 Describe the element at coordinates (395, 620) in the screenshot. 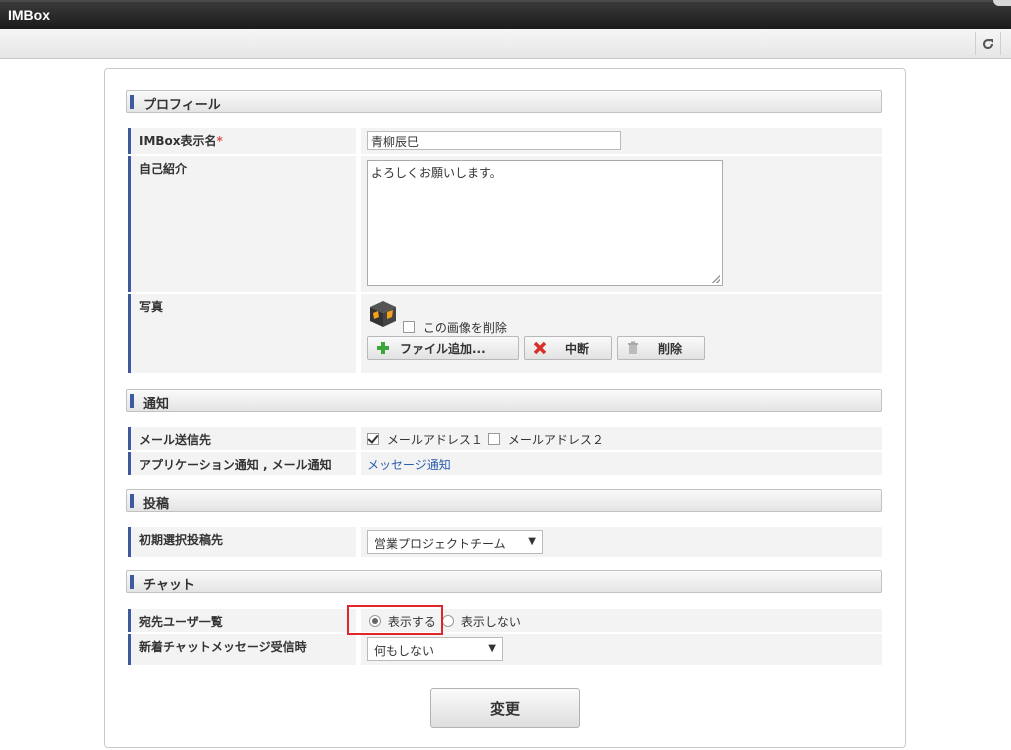

I see `annotation-highlight-box` at that location.